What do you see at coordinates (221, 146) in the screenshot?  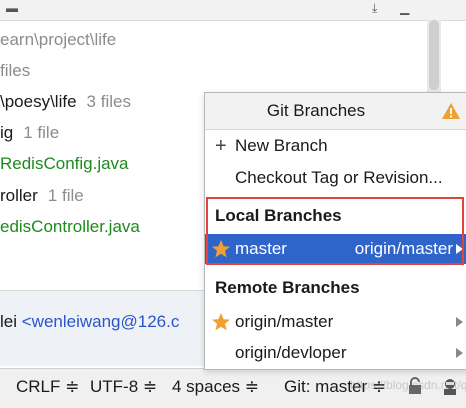 I see `plus-icon: +` at bounding box center [221, 146].